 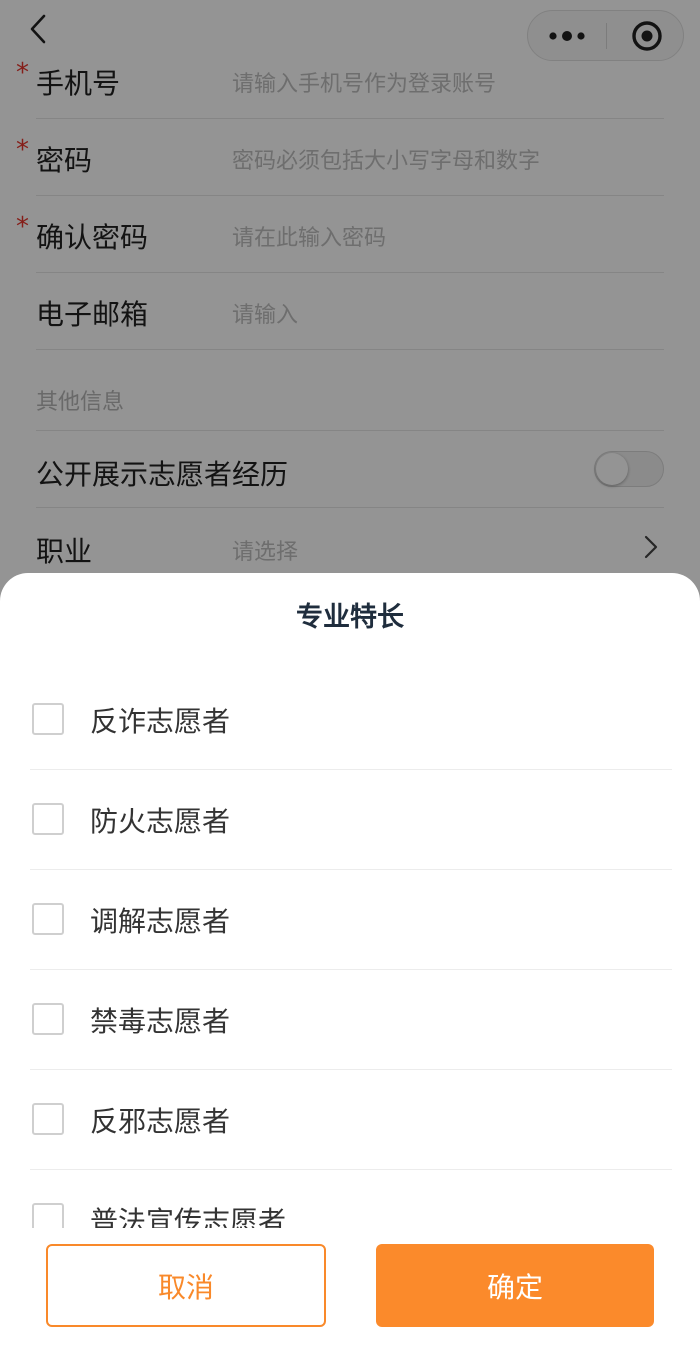 What do you see at coordinates (186, 1285) in the screenshot?
I see `cancel-button: 取消` at bounding box center [186, 1285].